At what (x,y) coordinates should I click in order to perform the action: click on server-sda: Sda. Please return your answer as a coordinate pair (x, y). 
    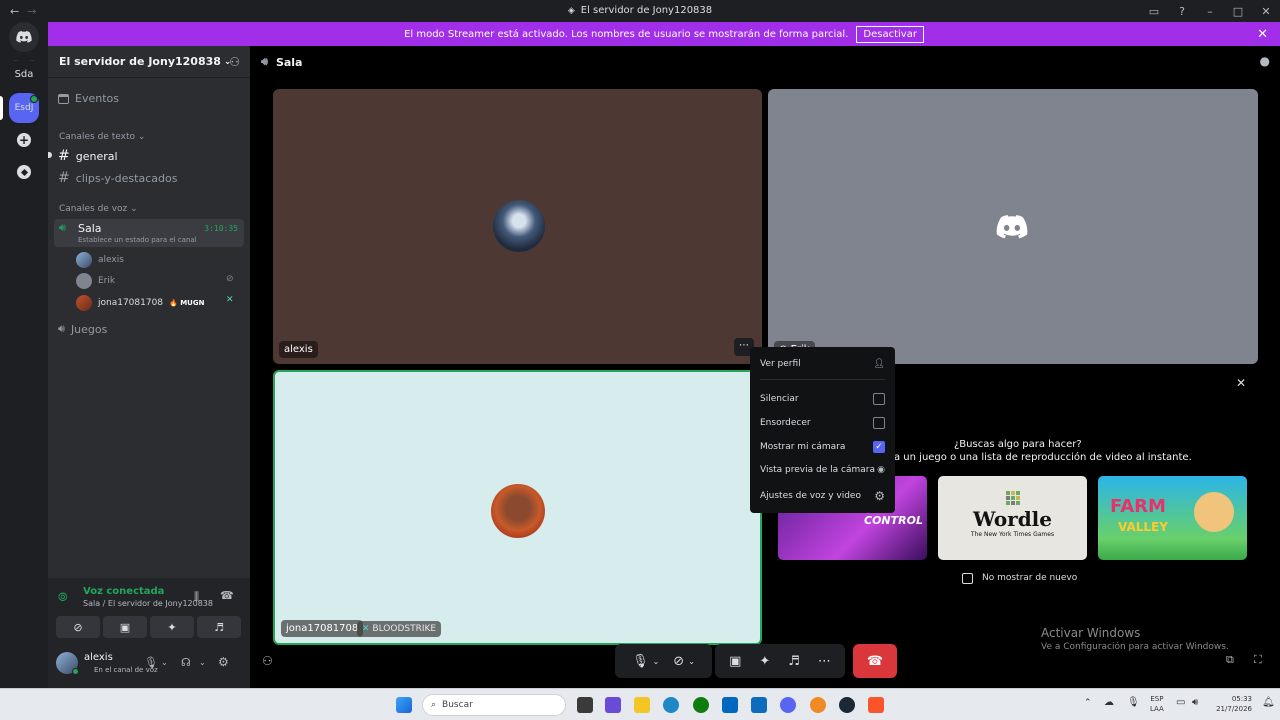
    Looking at the image, I should click on (24, 74).